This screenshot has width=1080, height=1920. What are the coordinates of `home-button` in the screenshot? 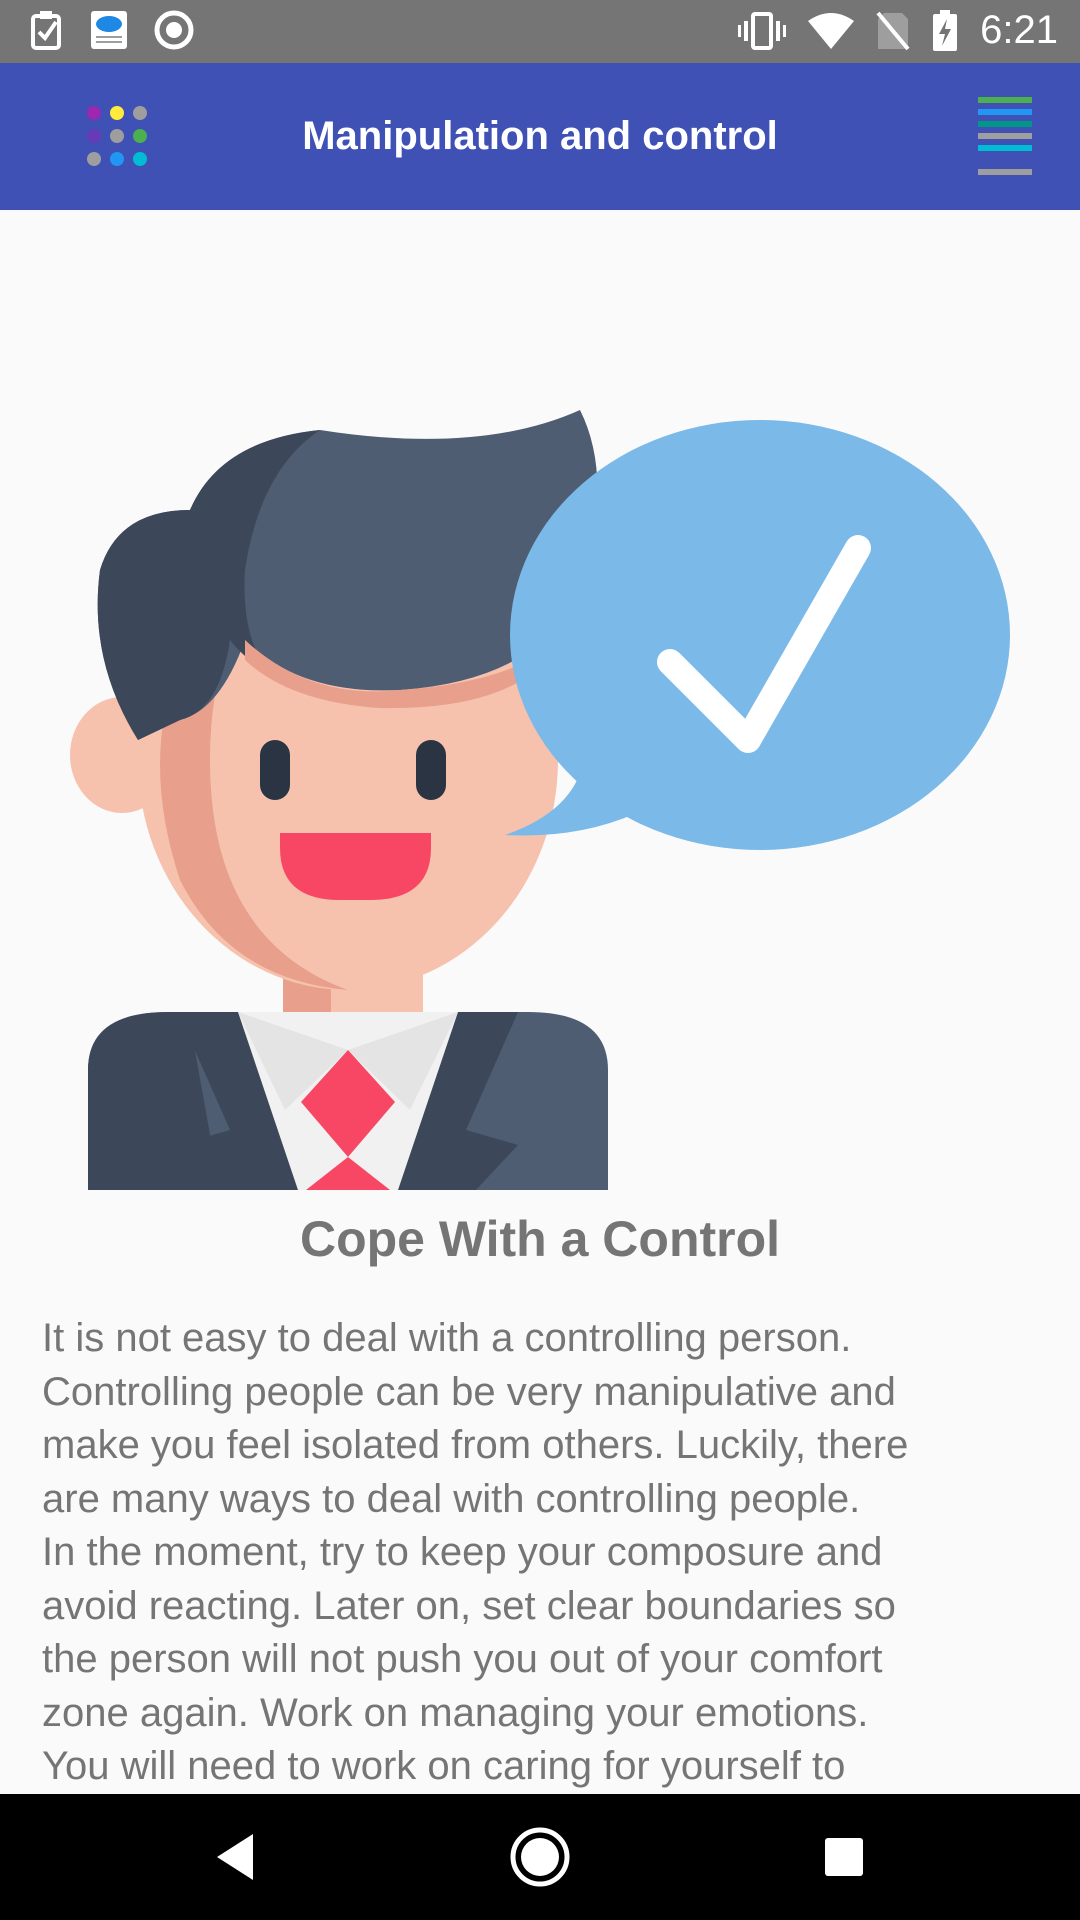 It's located at (540, 1857).